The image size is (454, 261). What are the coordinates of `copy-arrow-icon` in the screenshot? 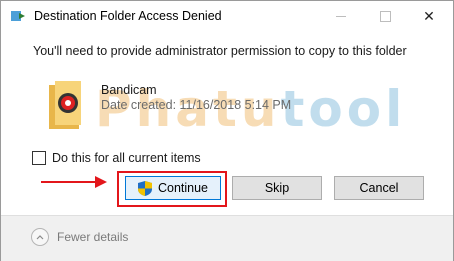 It's located at (18, 16).